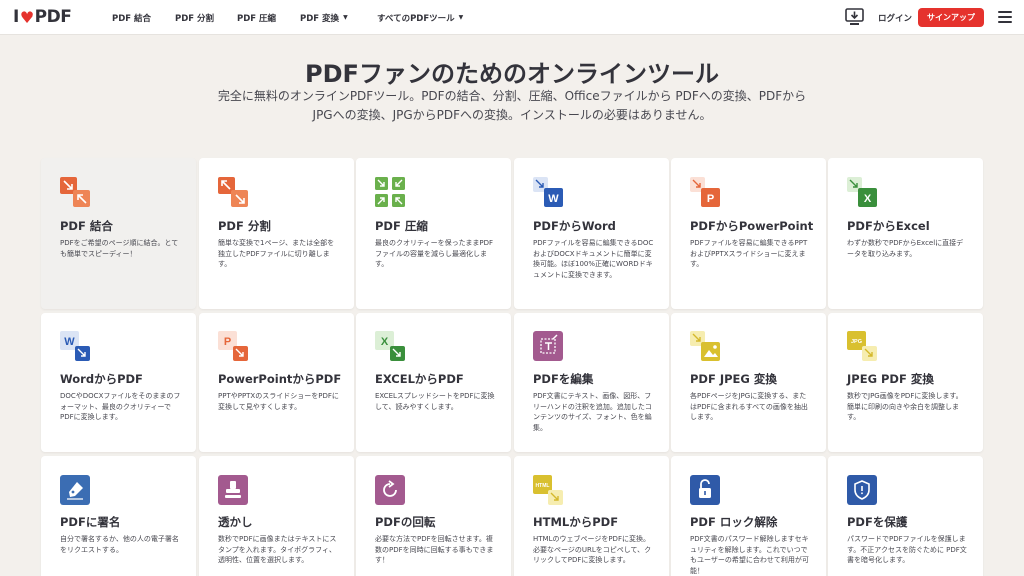 Image resolution: width=1024 pixels, height=576 pixels. I want to click on tool-title: PDFからExcel, so click(888, 226).